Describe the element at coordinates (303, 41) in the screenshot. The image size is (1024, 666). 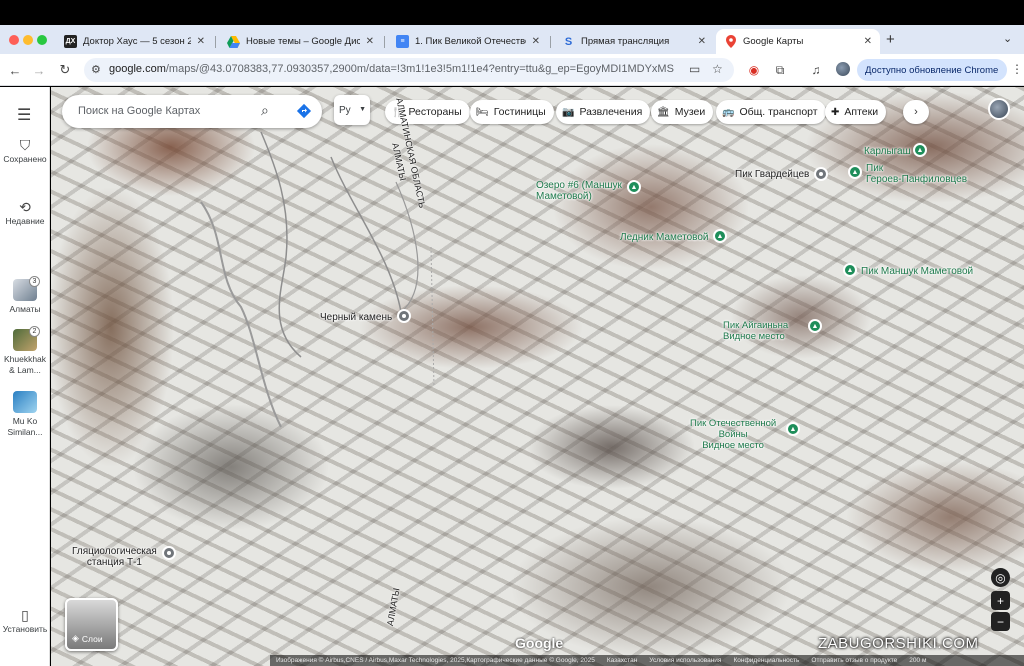
I see `tab-title: Новые темы – Google Диск` at that location.